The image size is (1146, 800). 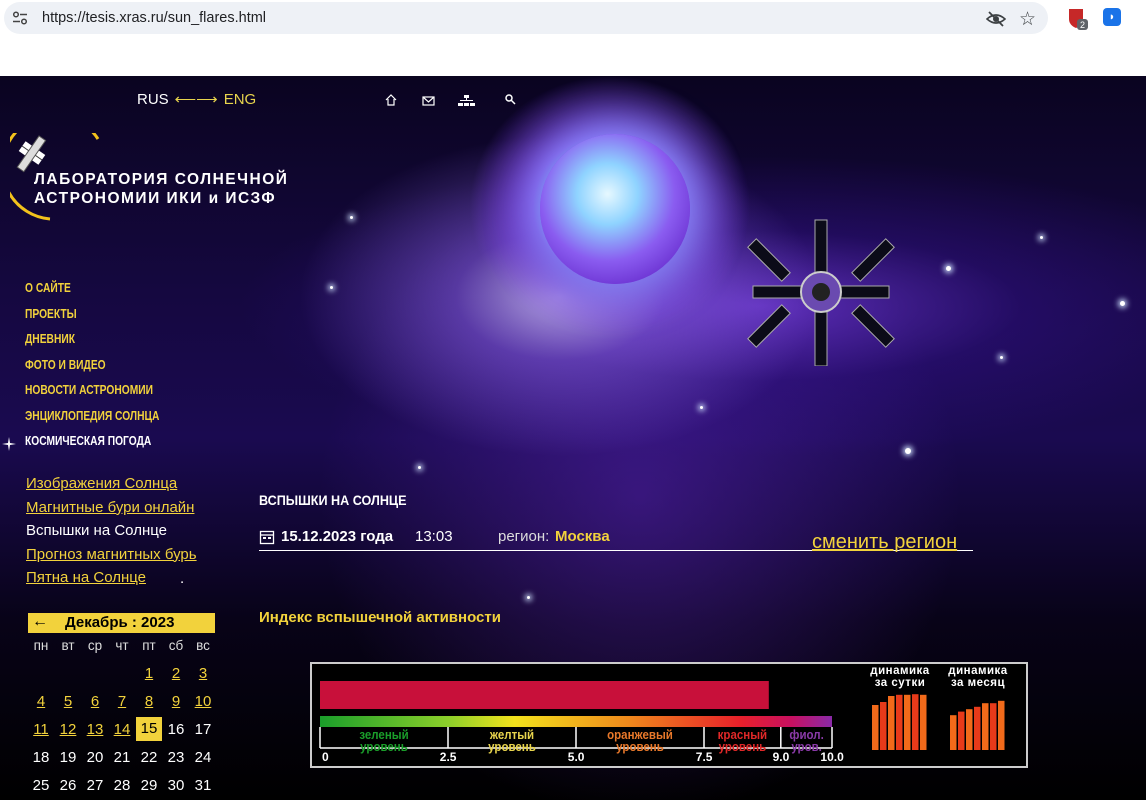 I want to click on flare-index-bar, so click(x=544, y=695).